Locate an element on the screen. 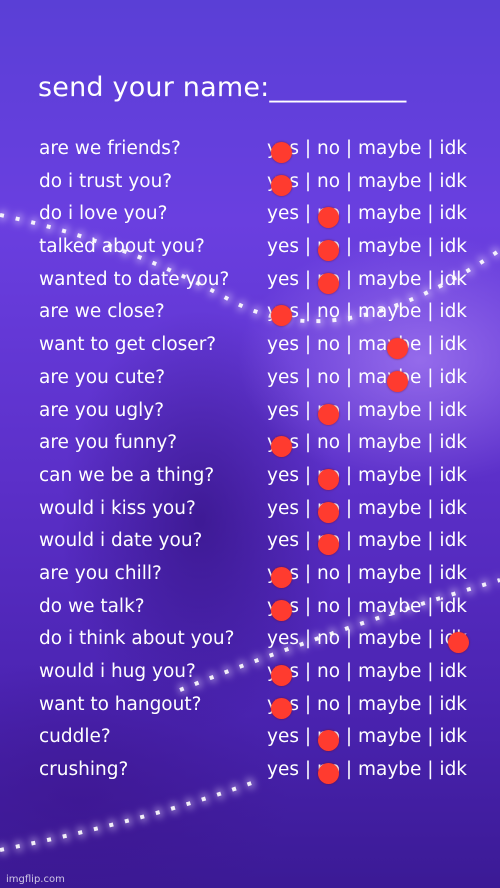 The image size is (500, 888). question-row: crushing? yes | no | maybe | idk is located at coordinates (250, 773).